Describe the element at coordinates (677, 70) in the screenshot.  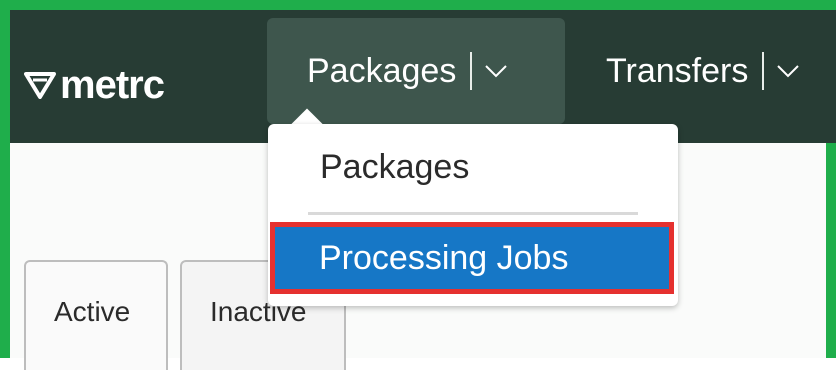
I see `nav-transfers-label: Transfers` at that location.